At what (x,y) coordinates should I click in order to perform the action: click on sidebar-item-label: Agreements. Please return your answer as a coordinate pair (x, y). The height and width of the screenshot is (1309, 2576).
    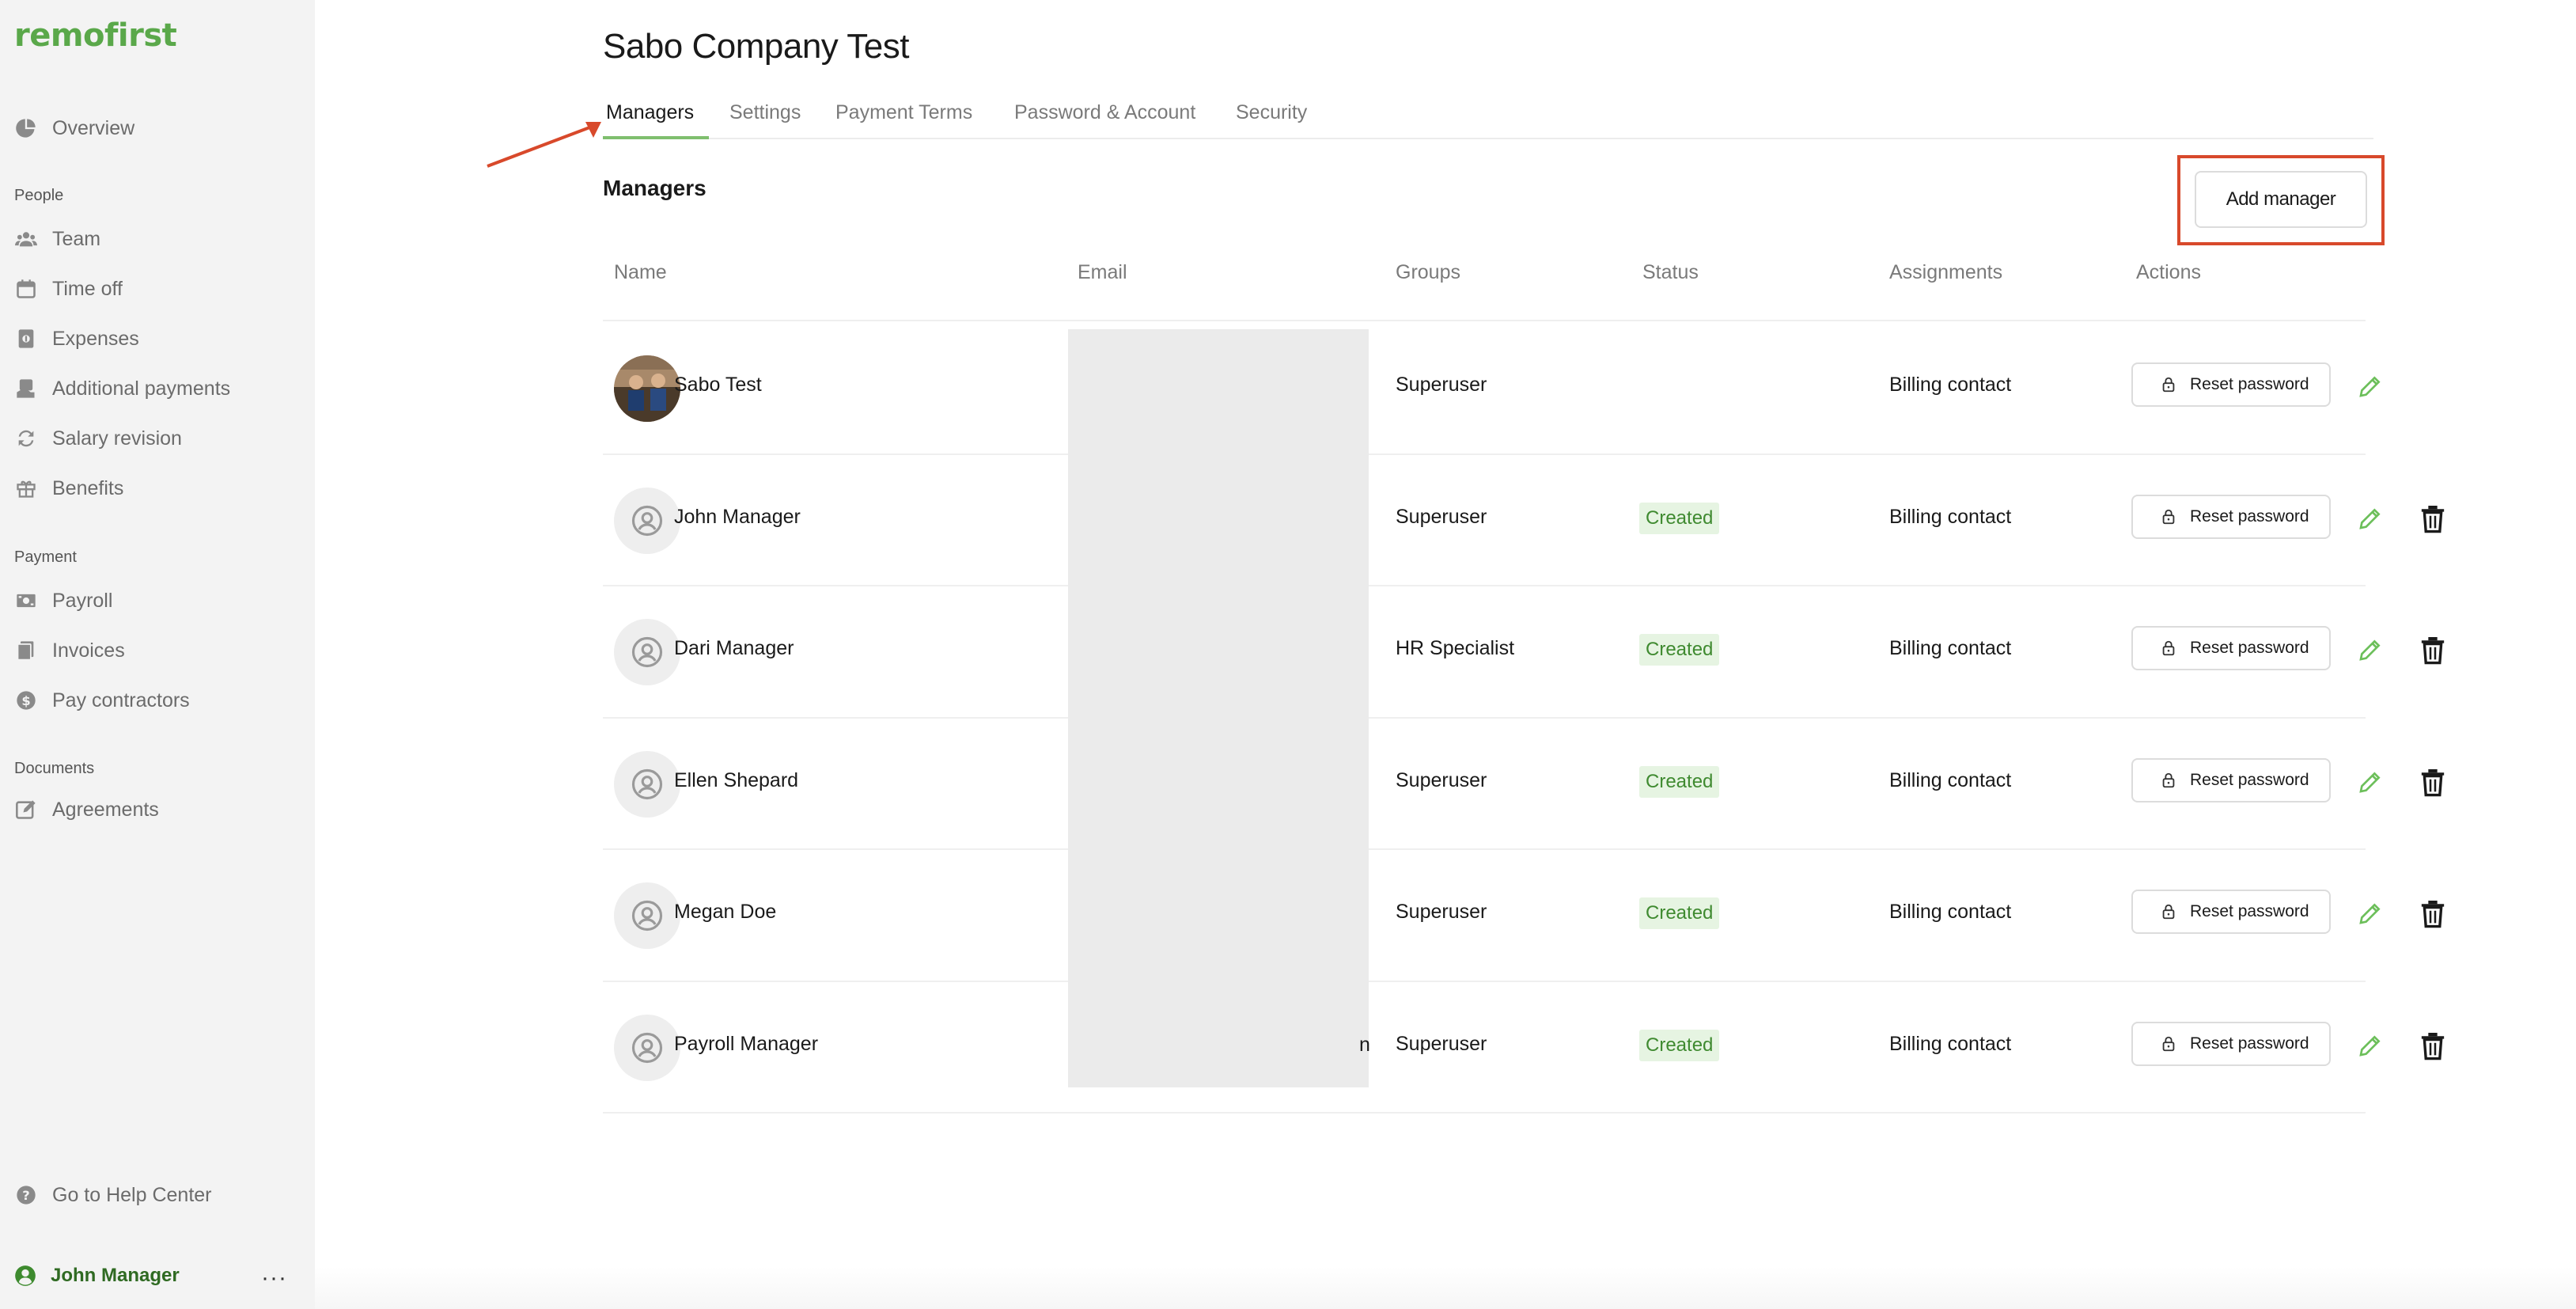
    Looking at the image, I should click on (105, 809).